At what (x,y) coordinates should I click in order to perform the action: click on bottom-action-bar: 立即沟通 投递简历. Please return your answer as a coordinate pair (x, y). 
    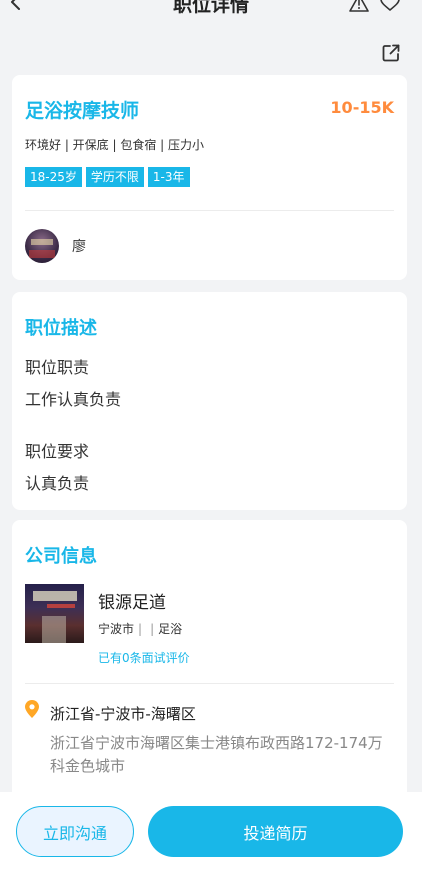
    Looking at the image, I should click on (211, 831).